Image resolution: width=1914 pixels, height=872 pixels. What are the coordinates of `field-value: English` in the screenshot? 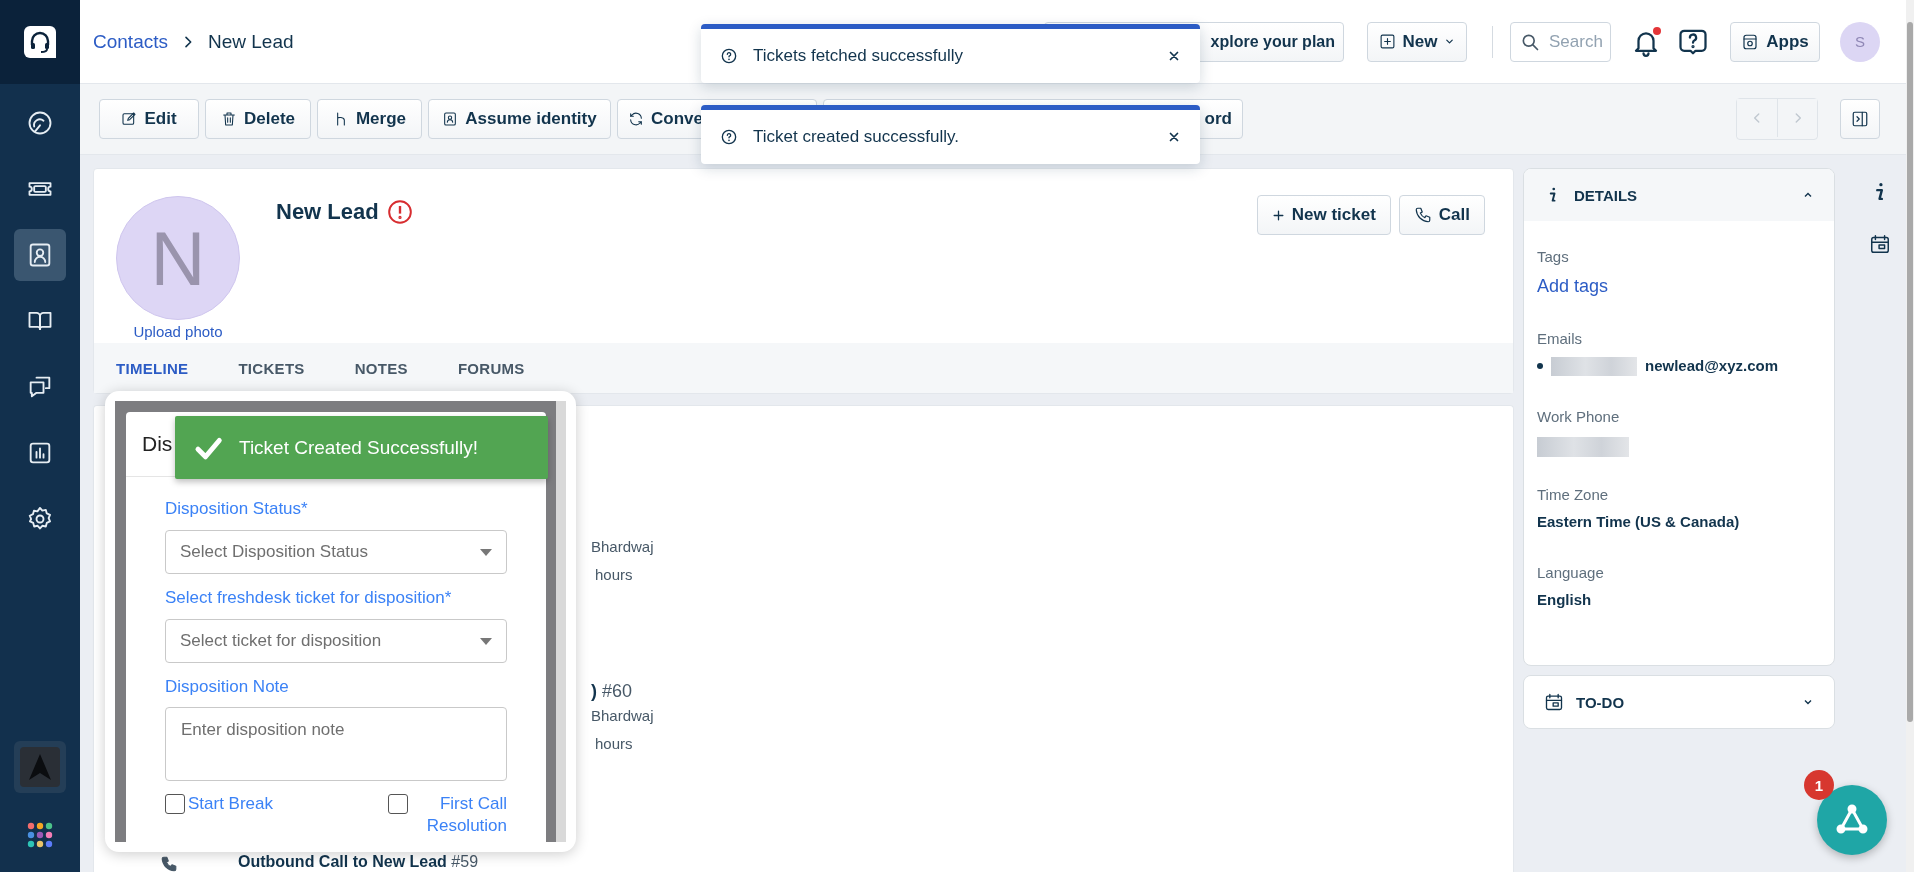 It's located at (1565, 600).